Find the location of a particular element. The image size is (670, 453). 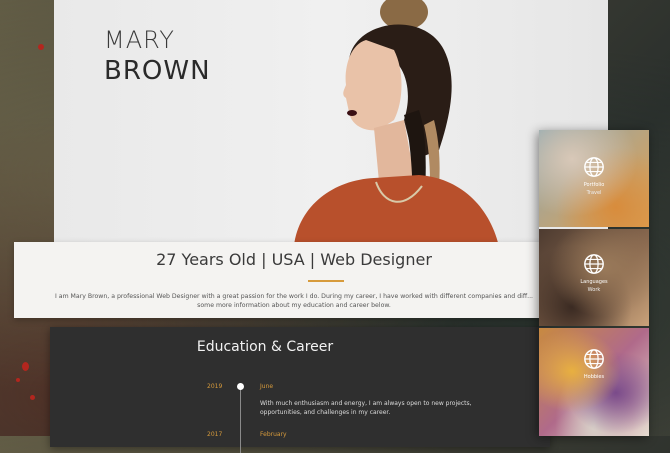

timeline-year: 2017 is located at coordinates (215, 434).